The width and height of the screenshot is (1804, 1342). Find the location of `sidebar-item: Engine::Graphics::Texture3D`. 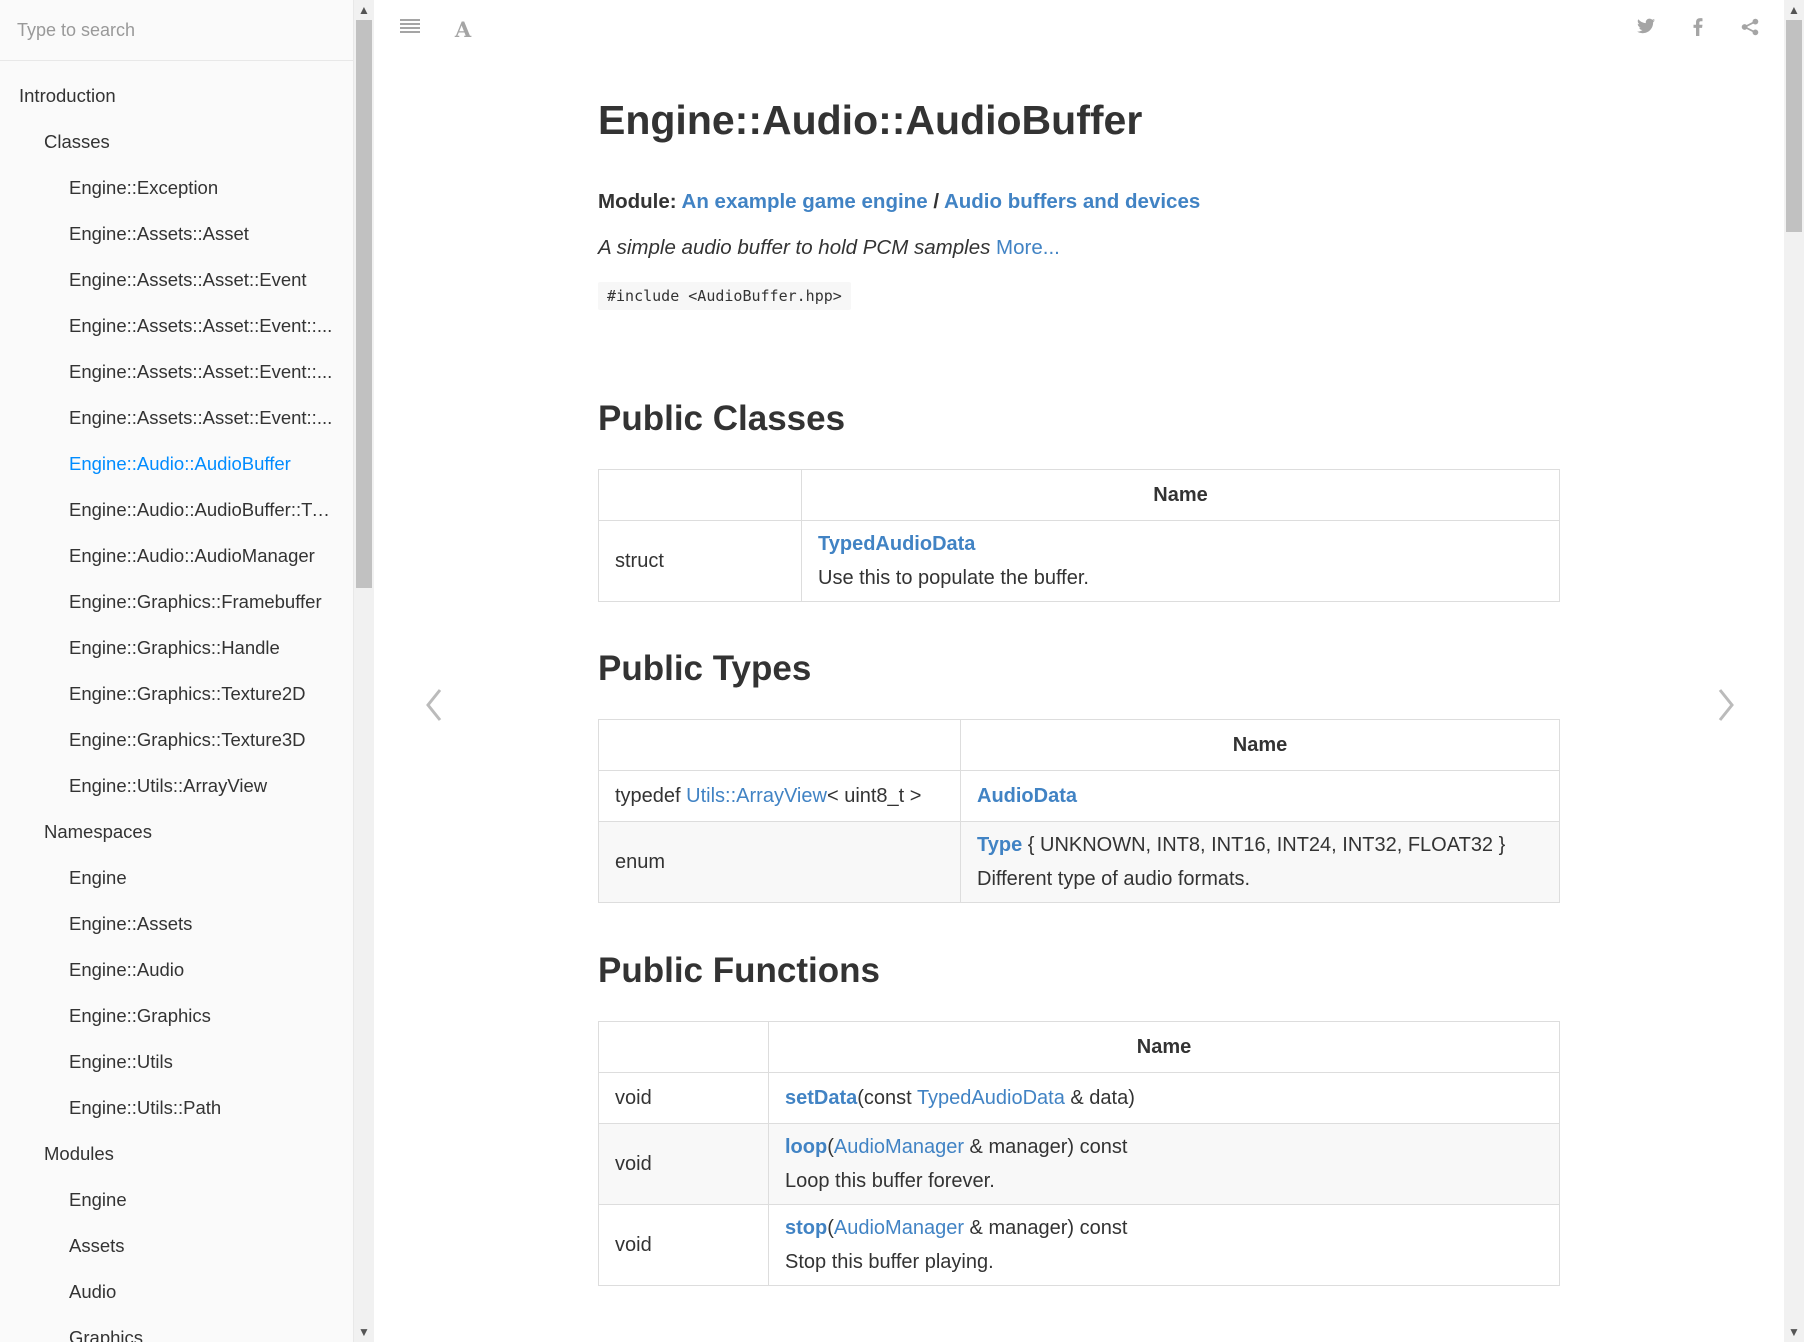

sidebar-item: Engine::Graphics::Texture3D is located at coordinates (167, 740).